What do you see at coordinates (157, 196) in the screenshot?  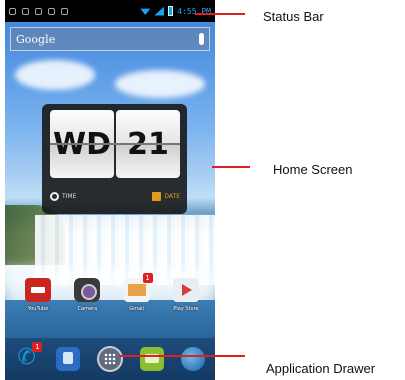 I see `calendar-icon` at bounding box center [157, 196].